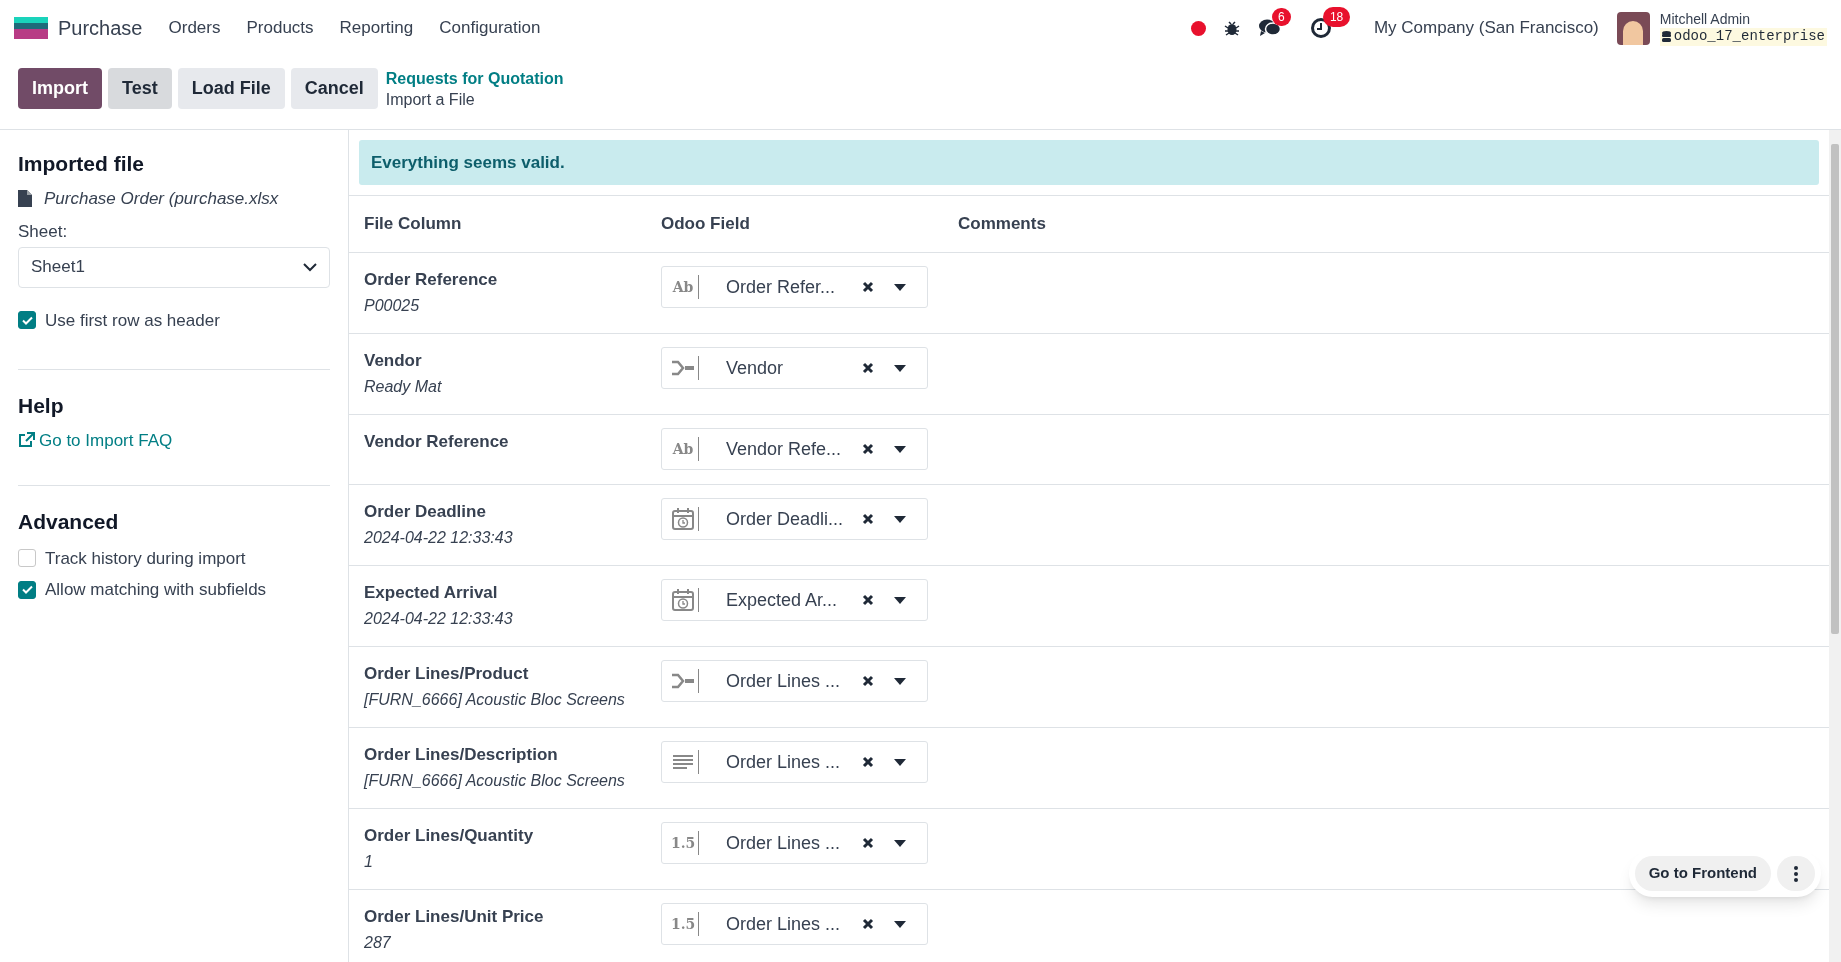  I want to click on sample-value: 287, so click(378, 943).